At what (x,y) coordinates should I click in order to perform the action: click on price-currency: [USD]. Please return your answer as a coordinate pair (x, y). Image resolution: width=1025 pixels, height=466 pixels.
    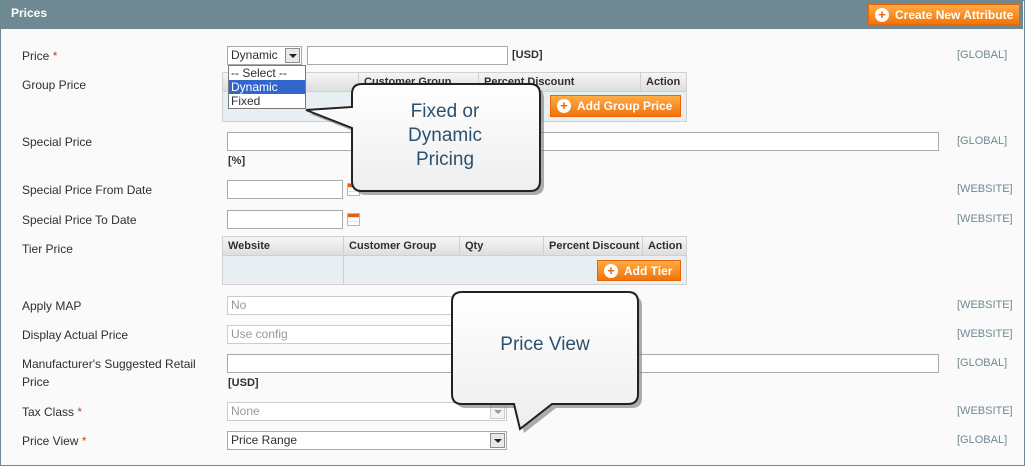
    Looking at the image, I should click on (527, 55).